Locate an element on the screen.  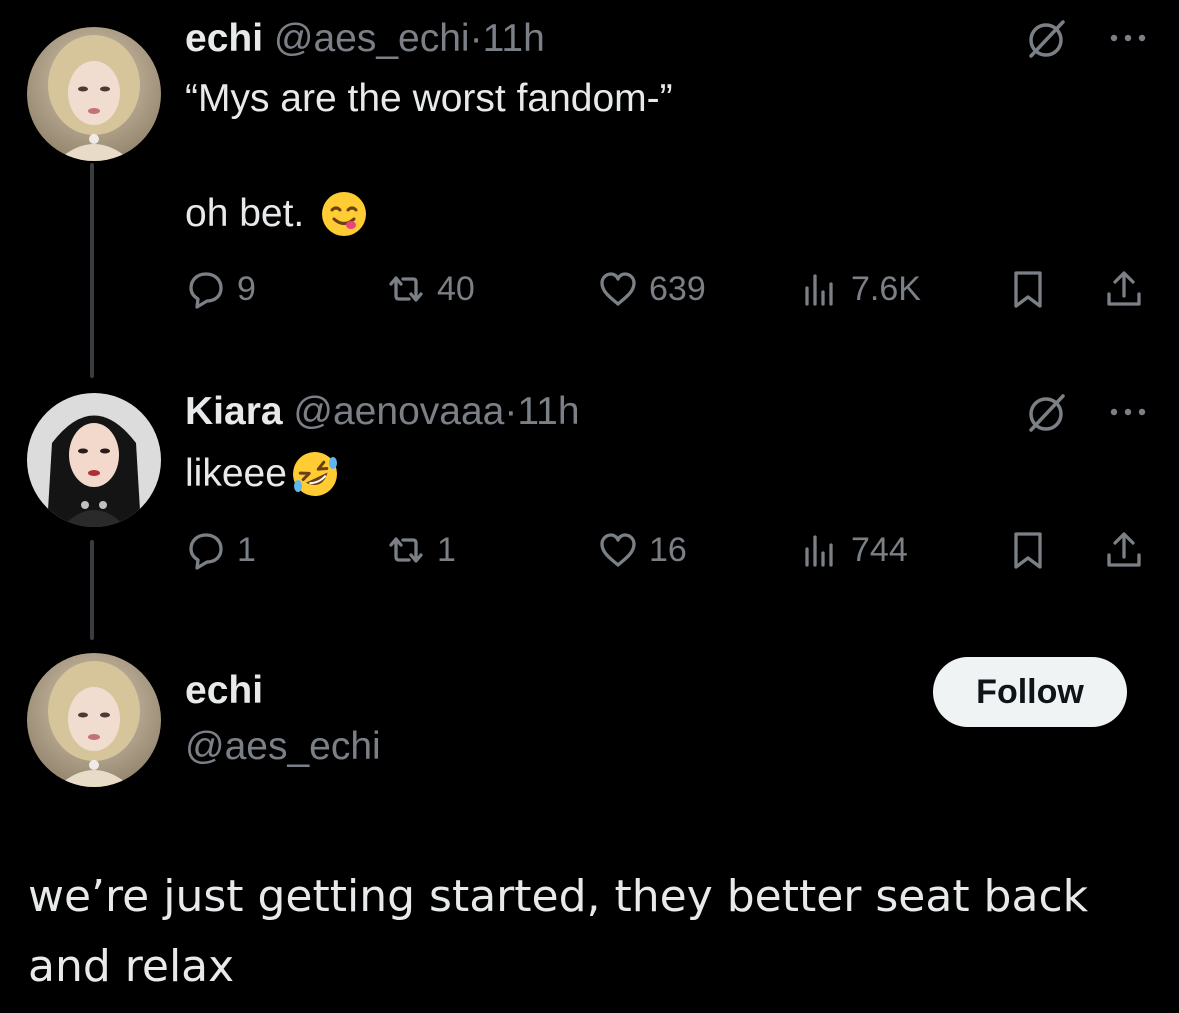
yum-emoji-icon is located at coordinates (344, 214).